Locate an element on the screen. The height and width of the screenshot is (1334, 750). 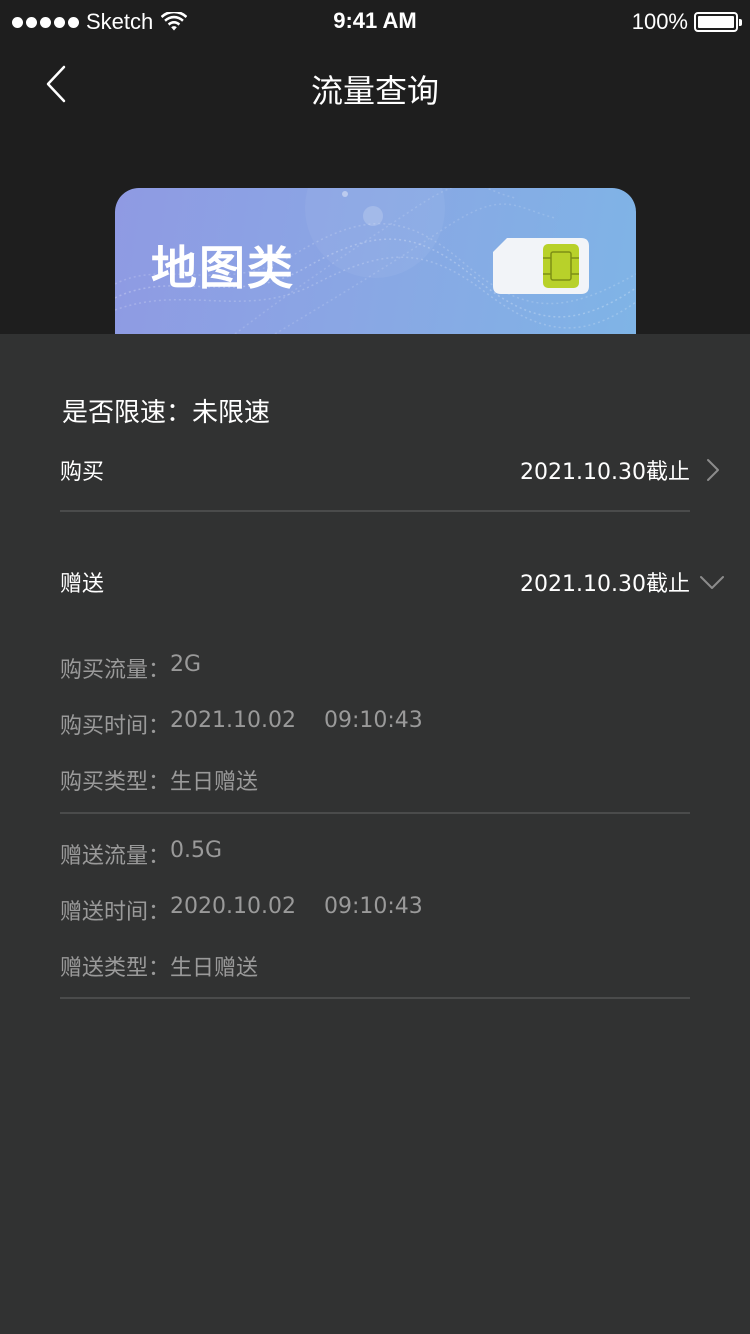
speed-limit-value: 未限速 is located at coordinates (231, 413).